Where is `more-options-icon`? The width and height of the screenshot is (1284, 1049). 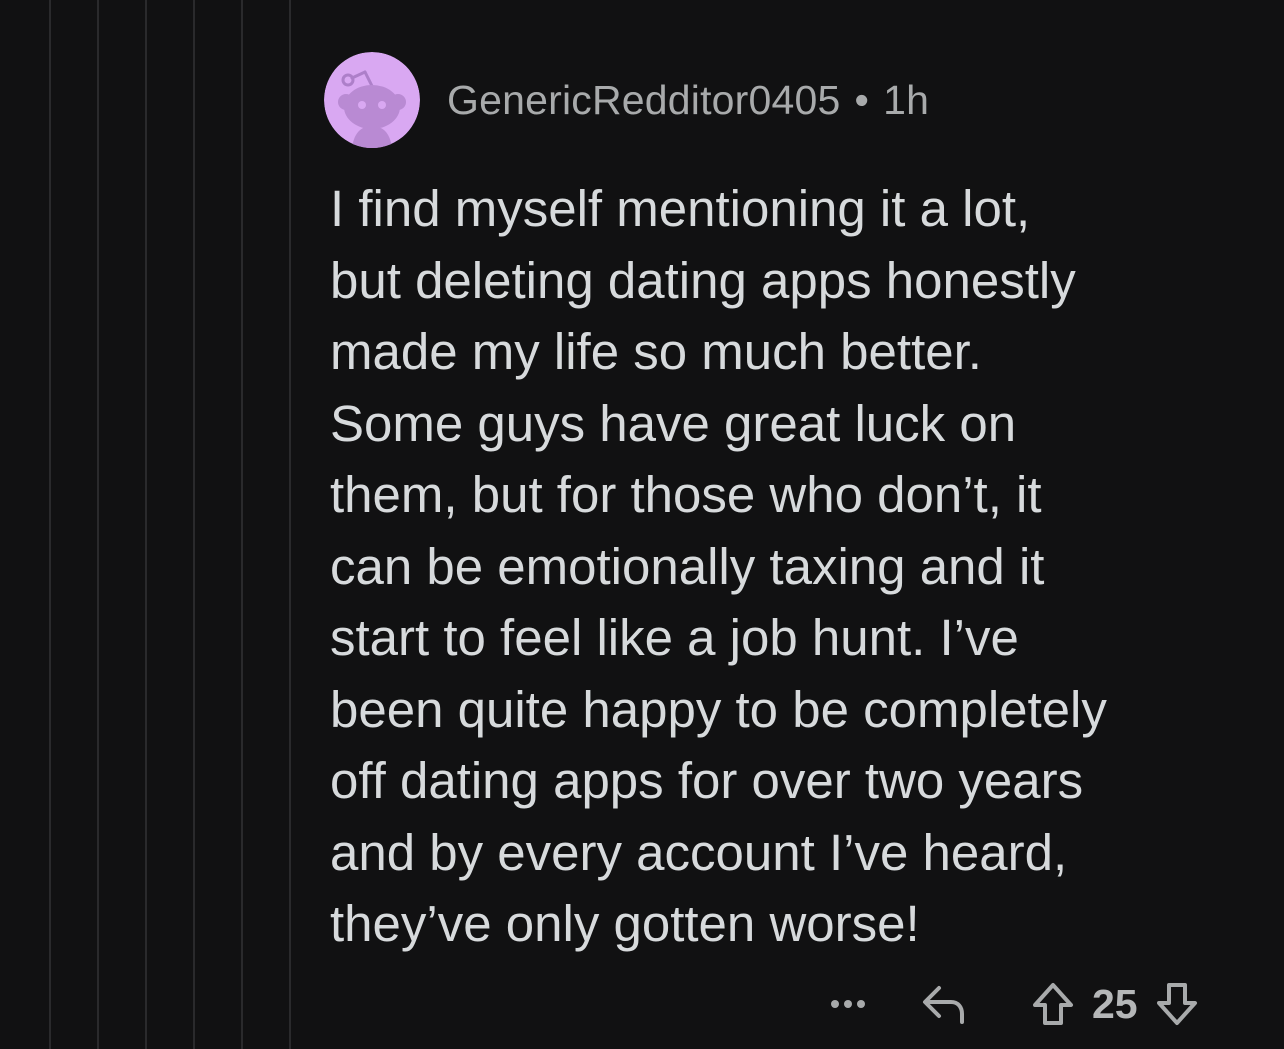 more-options-icon is located at coordinates (848, 1004).